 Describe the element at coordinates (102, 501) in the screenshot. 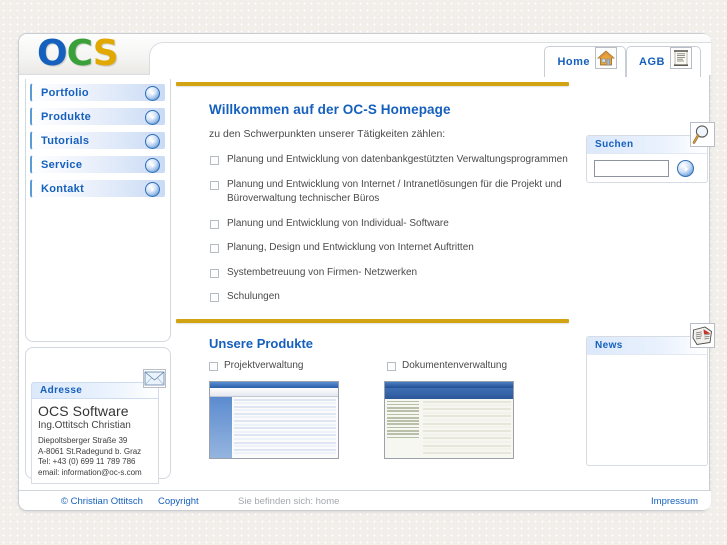

I see `footer-copyright-owner: © Christian Ottitsch` at that location.